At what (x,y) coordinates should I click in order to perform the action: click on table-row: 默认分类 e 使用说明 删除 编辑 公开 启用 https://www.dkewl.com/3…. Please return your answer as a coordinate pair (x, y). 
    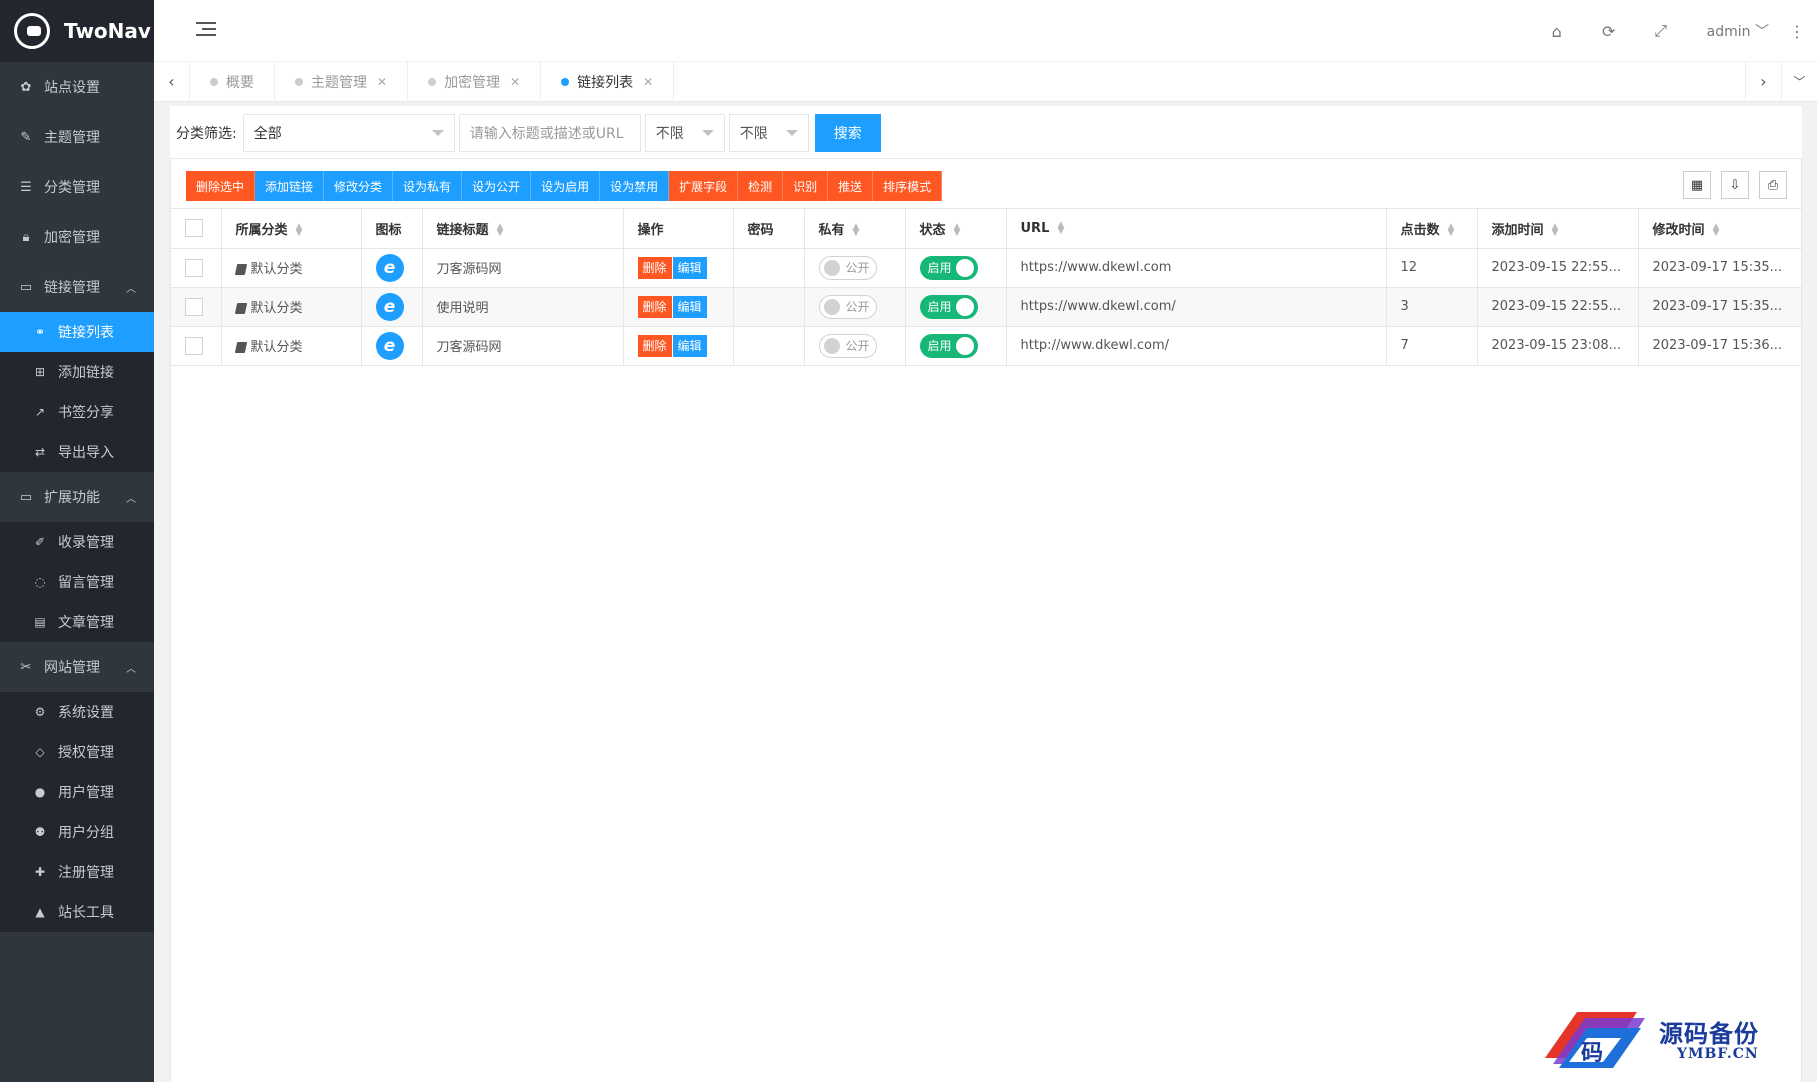
    Looking at the image, I should click on (986, 307).